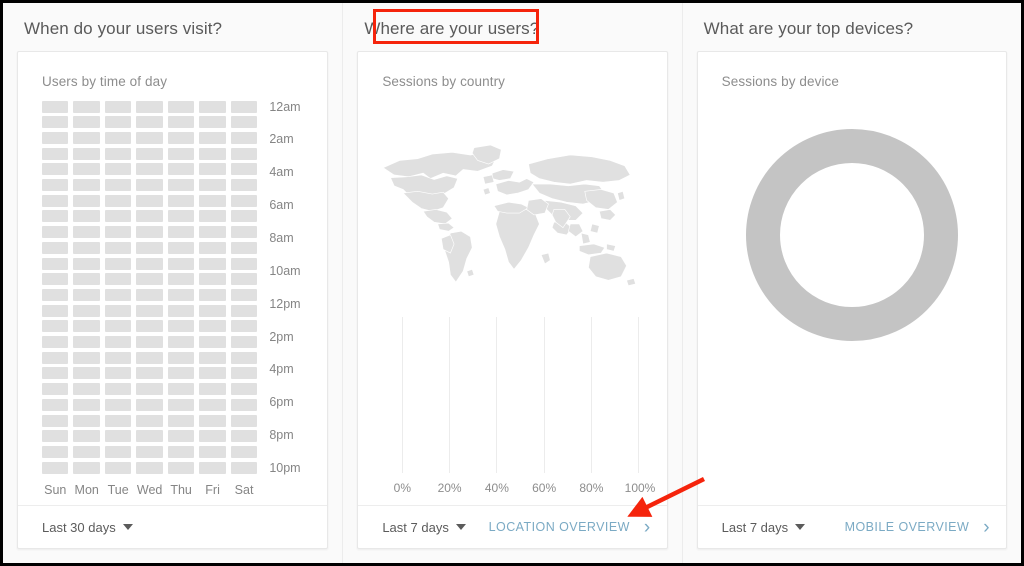  Describe the element at coordinates (917, 527) in the screenshot. I see `mobile-overview-link: MOBILE OVERVIEW ›` at that location.